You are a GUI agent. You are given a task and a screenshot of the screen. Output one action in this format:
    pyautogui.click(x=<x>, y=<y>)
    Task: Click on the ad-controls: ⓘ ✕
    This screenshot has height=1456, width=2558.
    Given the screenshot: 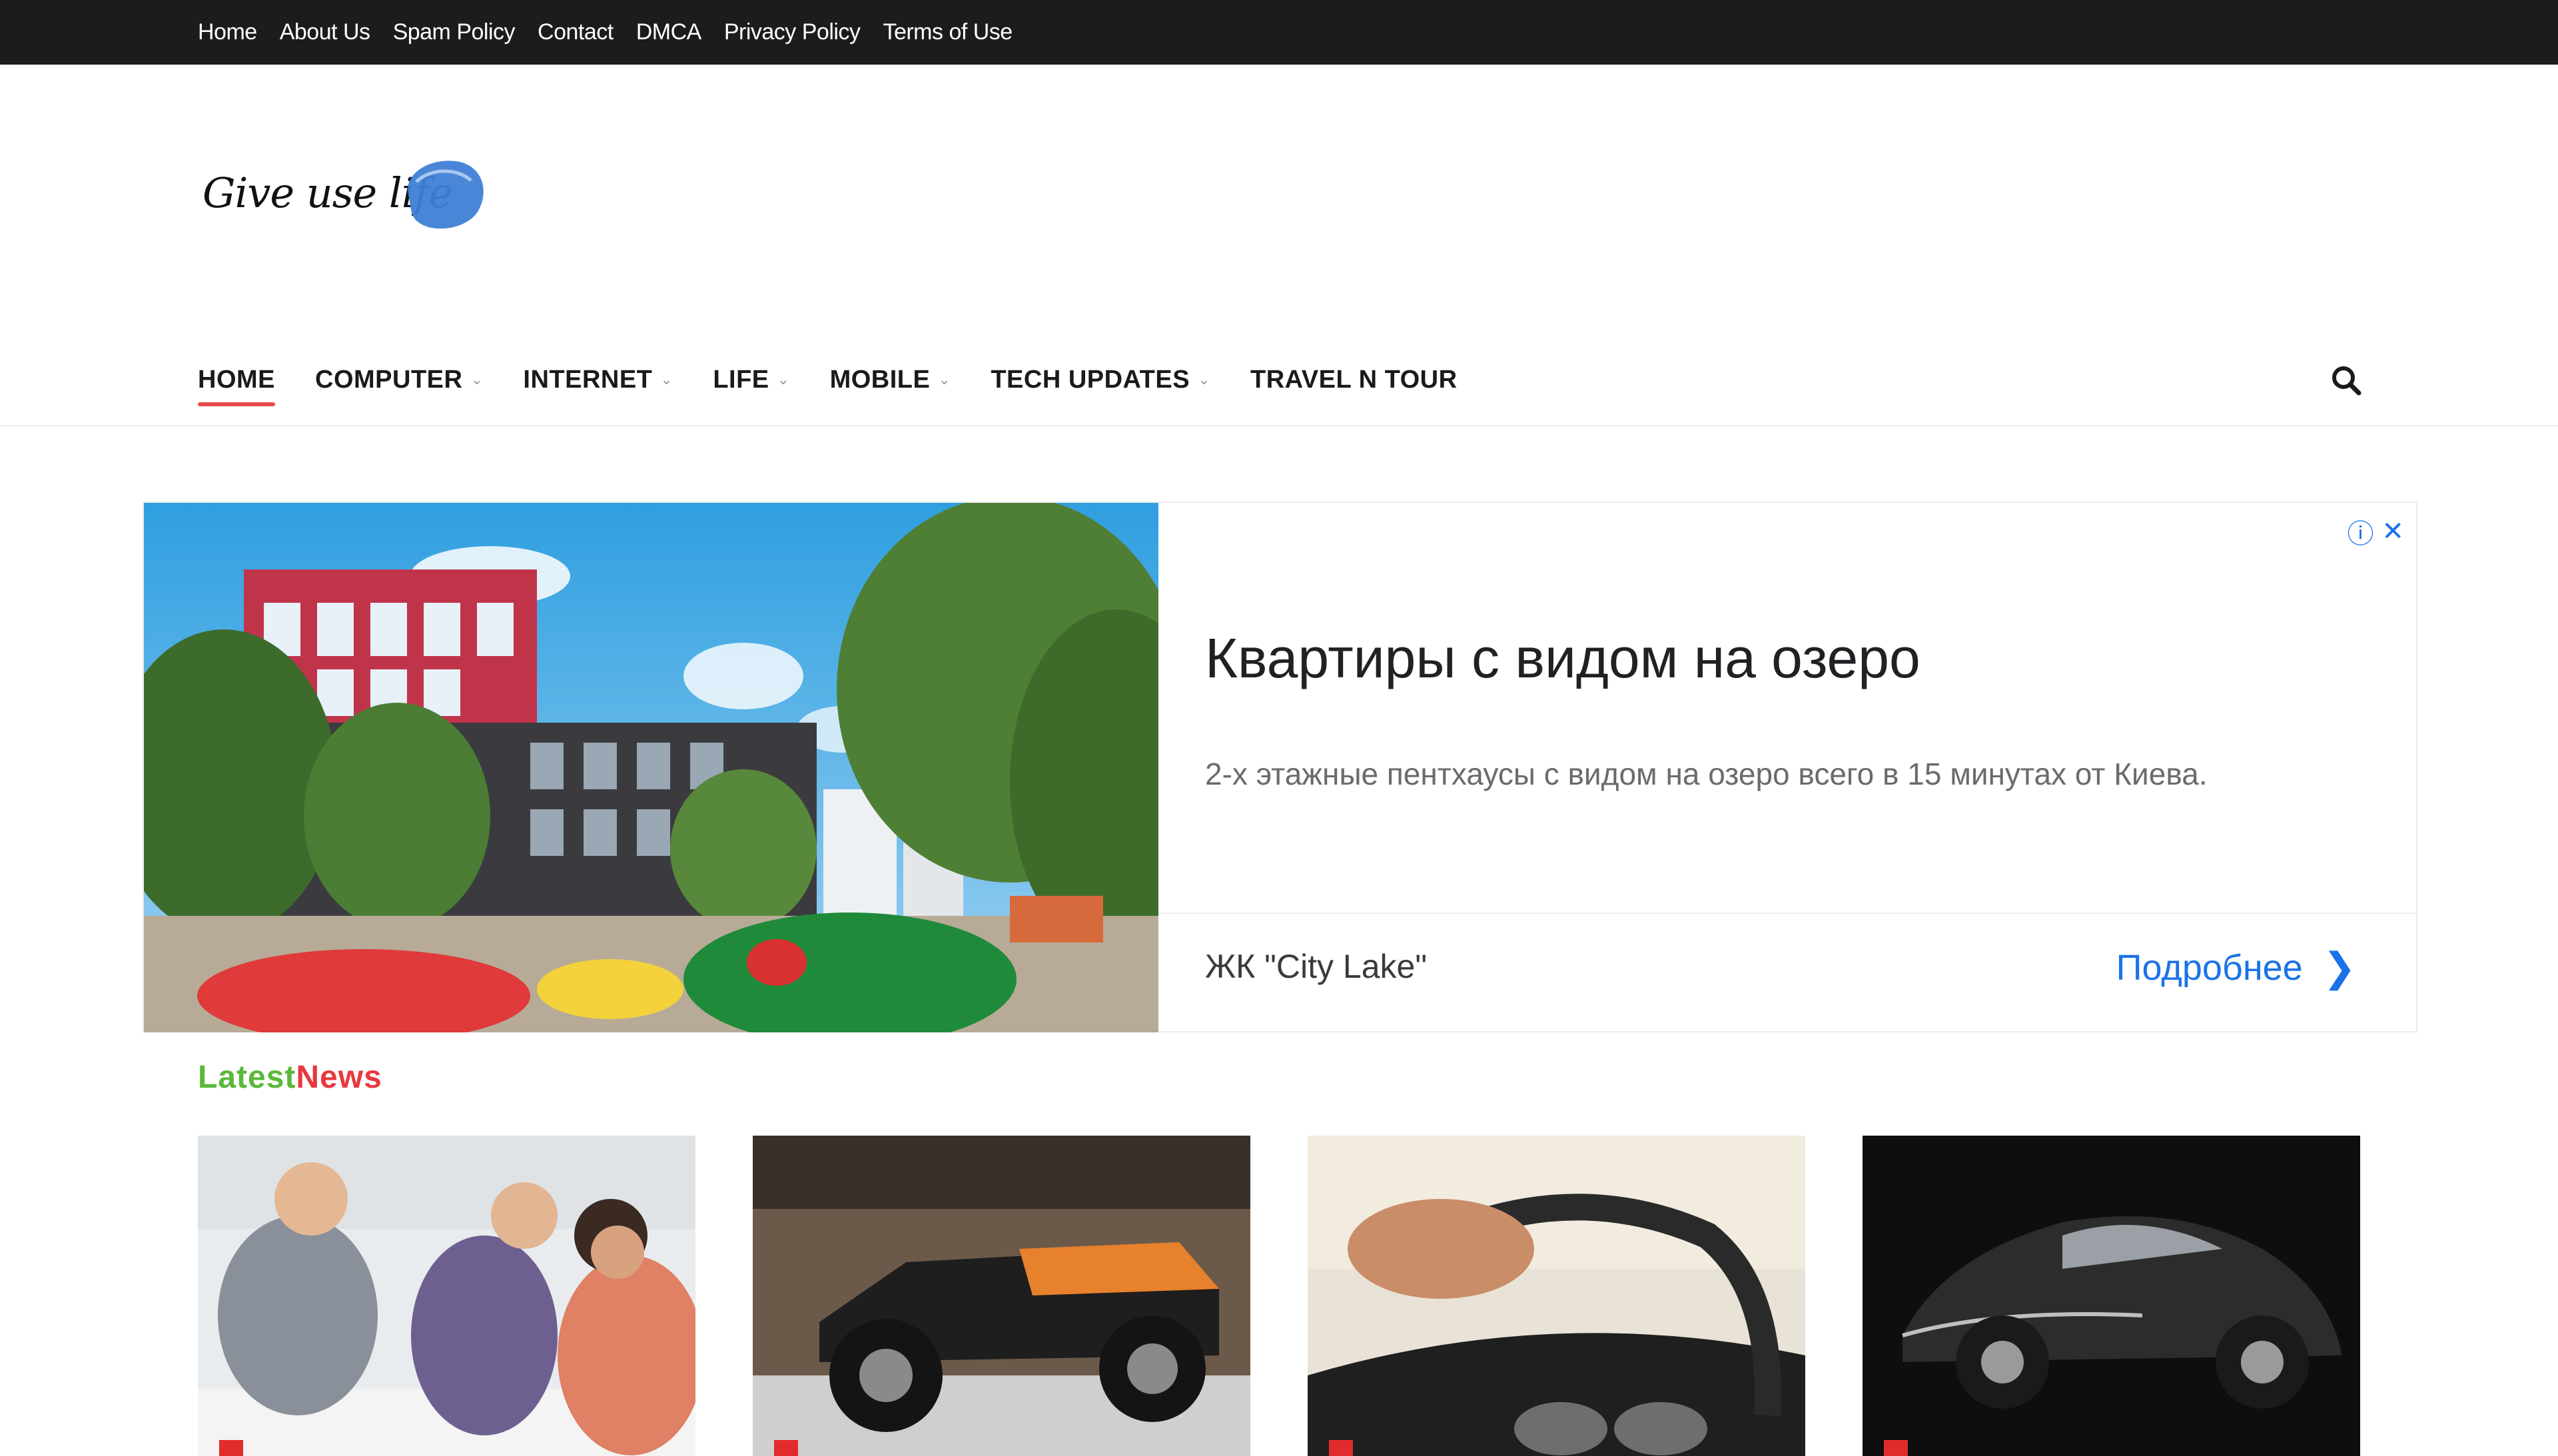 What is the action you would take?
    pyautogui.click(x=2371, y=531)
    